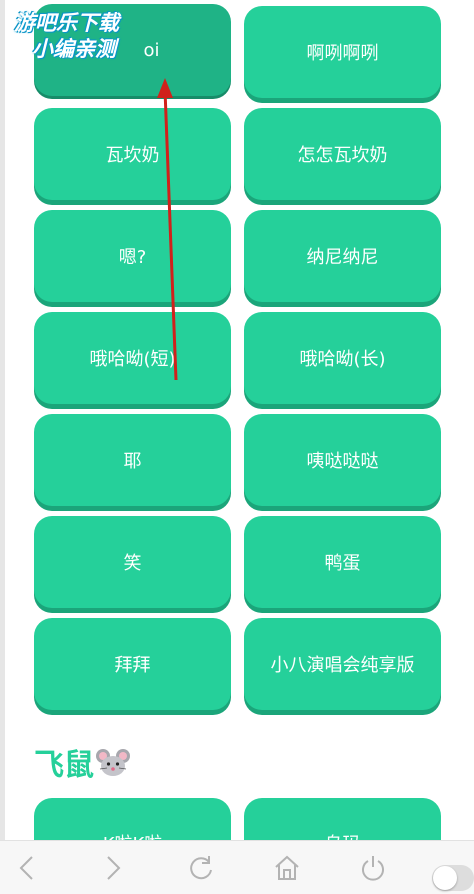 The height and width of the screenshot is (894, 474). I want to click on button-label: 耶, so click(132, 461).